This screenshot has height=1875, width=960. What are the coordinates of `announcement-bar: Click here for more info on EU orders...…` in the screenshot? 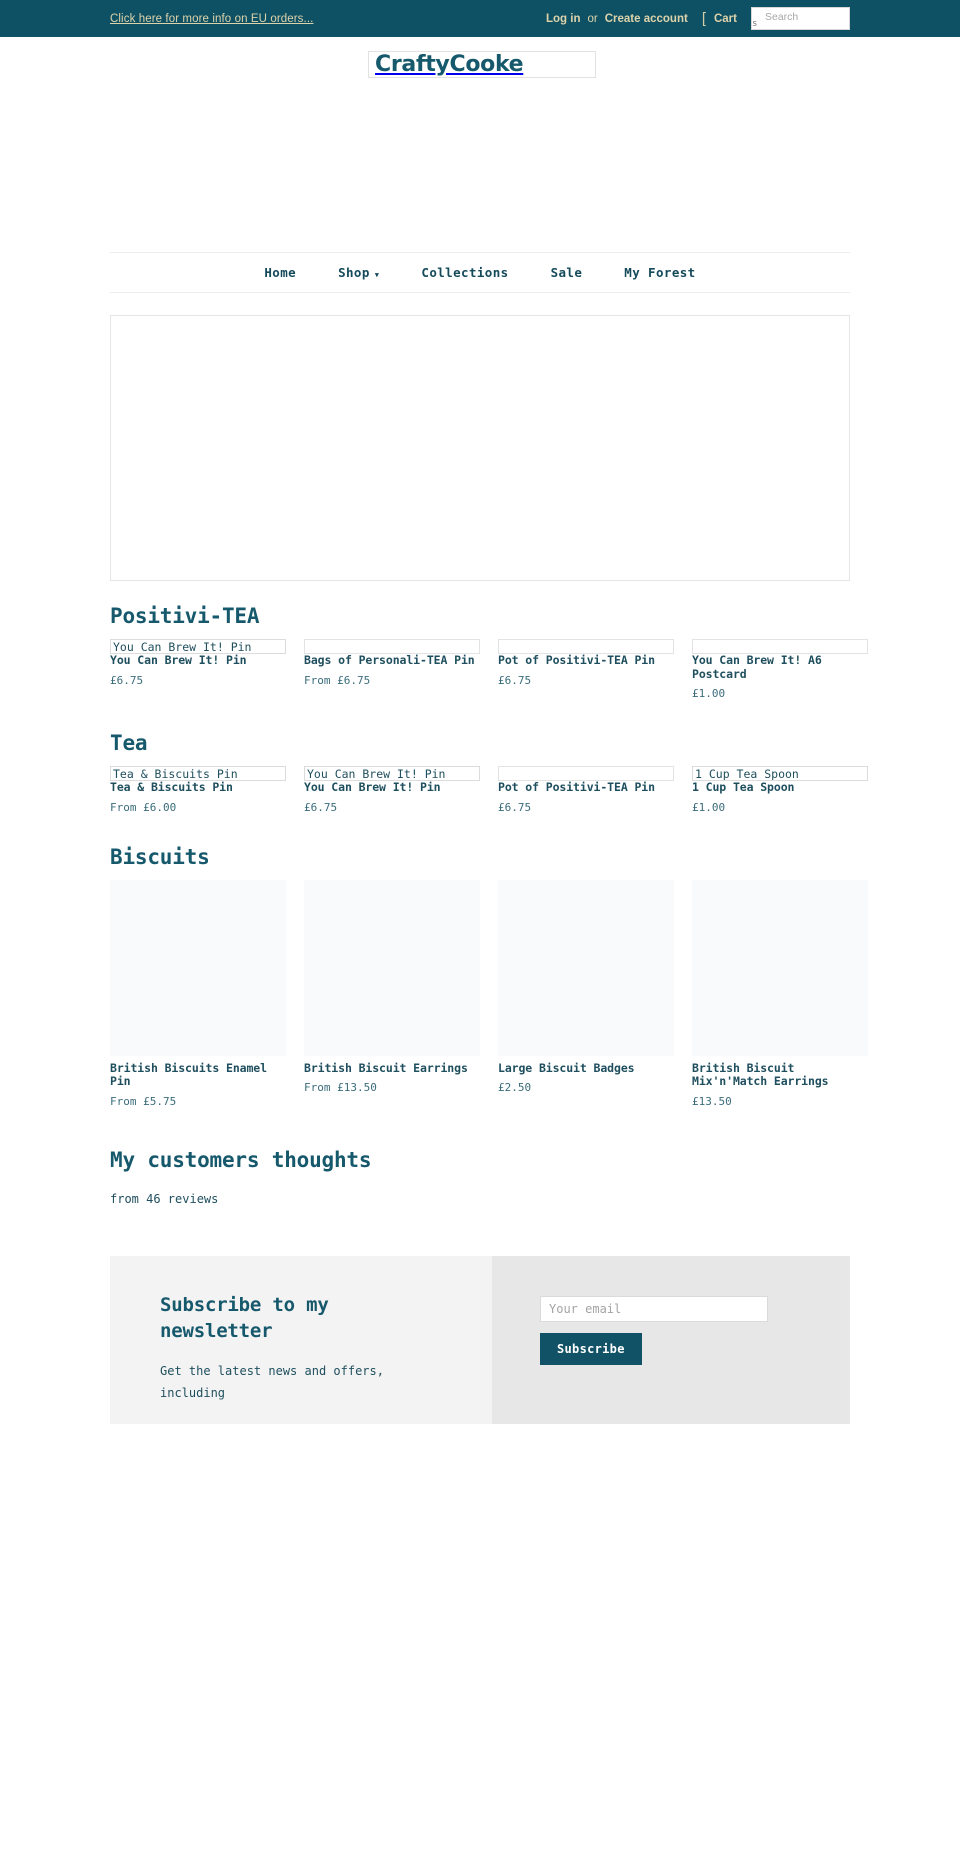 It's located at (480, 18).